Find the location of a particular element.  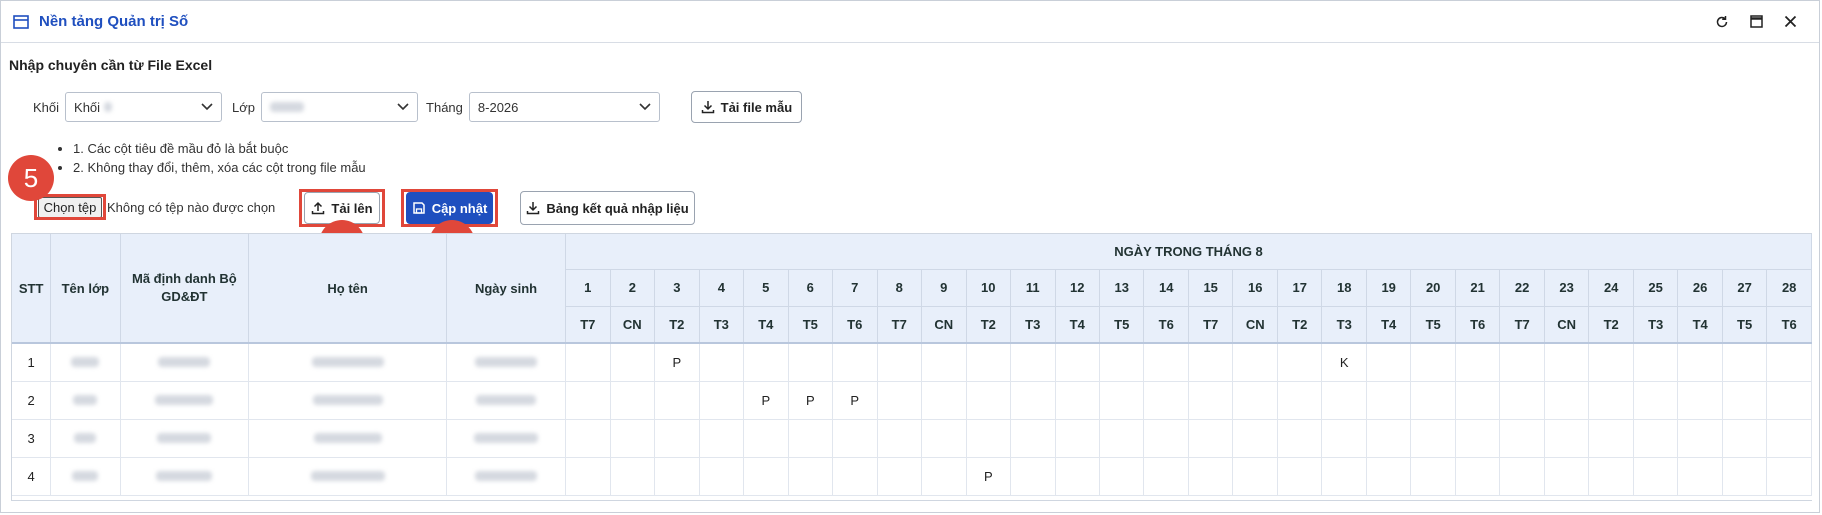

download-template-button: Tải file mẫu is located at coordinates (746, 107).